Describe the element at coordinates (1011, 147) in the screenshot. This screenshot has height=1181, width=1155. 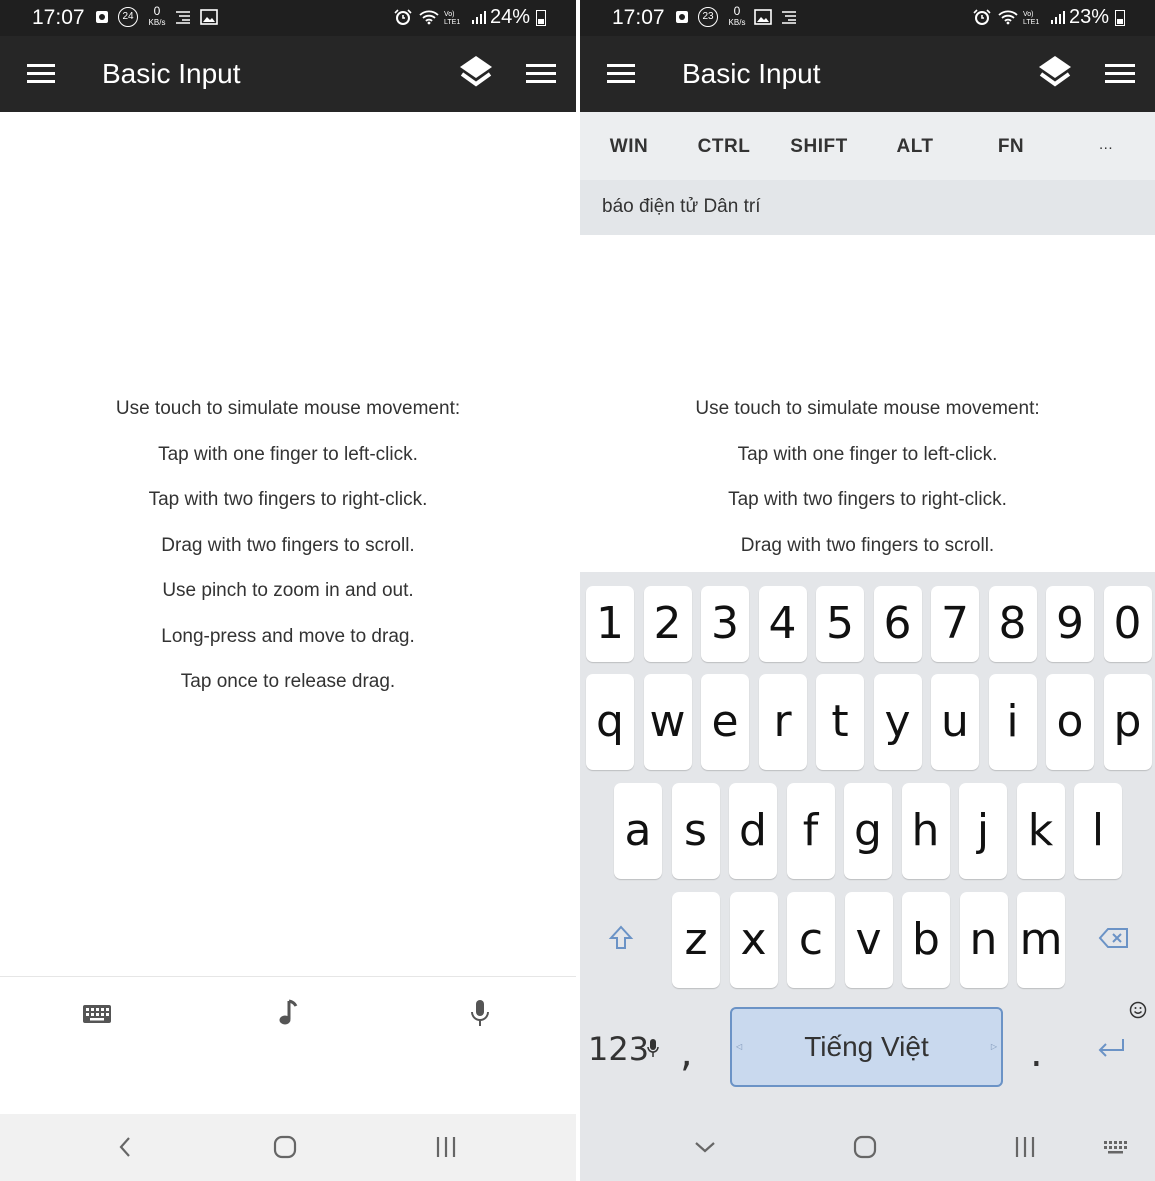
I see `modifier-fn-button: FN` at that location.